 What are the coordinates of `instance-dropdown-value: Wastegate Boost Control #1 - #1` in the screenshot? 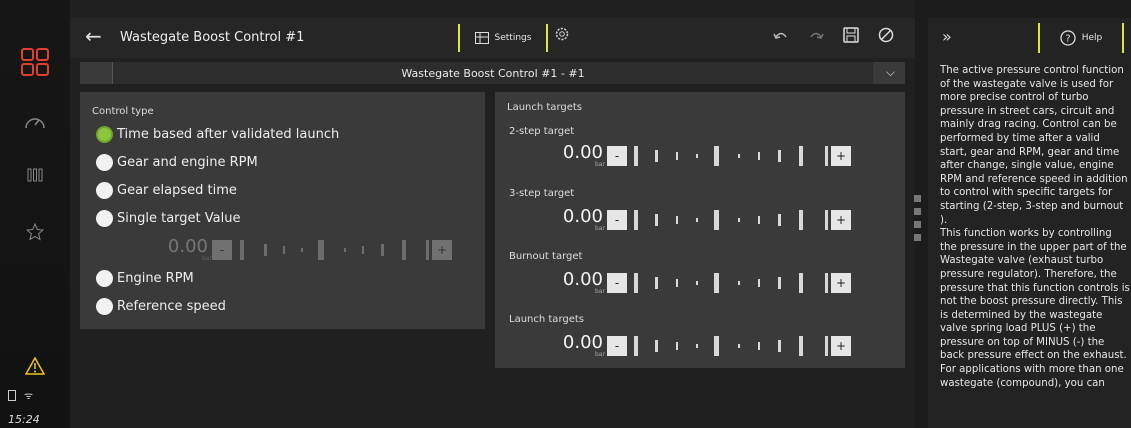 It's located at (492, 73).